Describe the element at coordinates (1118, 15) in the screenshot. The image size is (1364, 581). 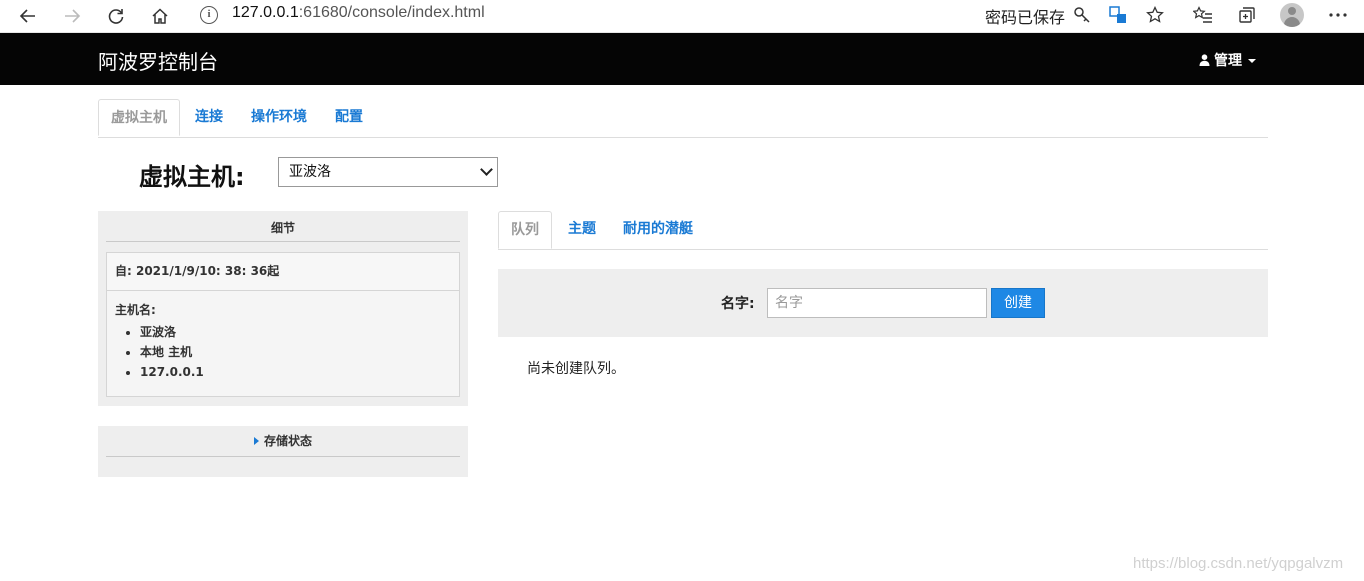
I see `translate-icon` at that location.